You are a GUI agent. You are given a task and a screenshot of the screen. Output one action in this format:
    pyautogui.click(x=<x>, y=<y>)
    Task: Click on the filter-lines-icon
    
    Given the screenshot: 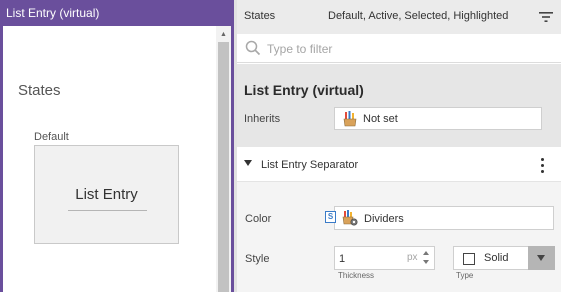 What is the action you would take?
    pyautogui.click(x=546, y=17)
    